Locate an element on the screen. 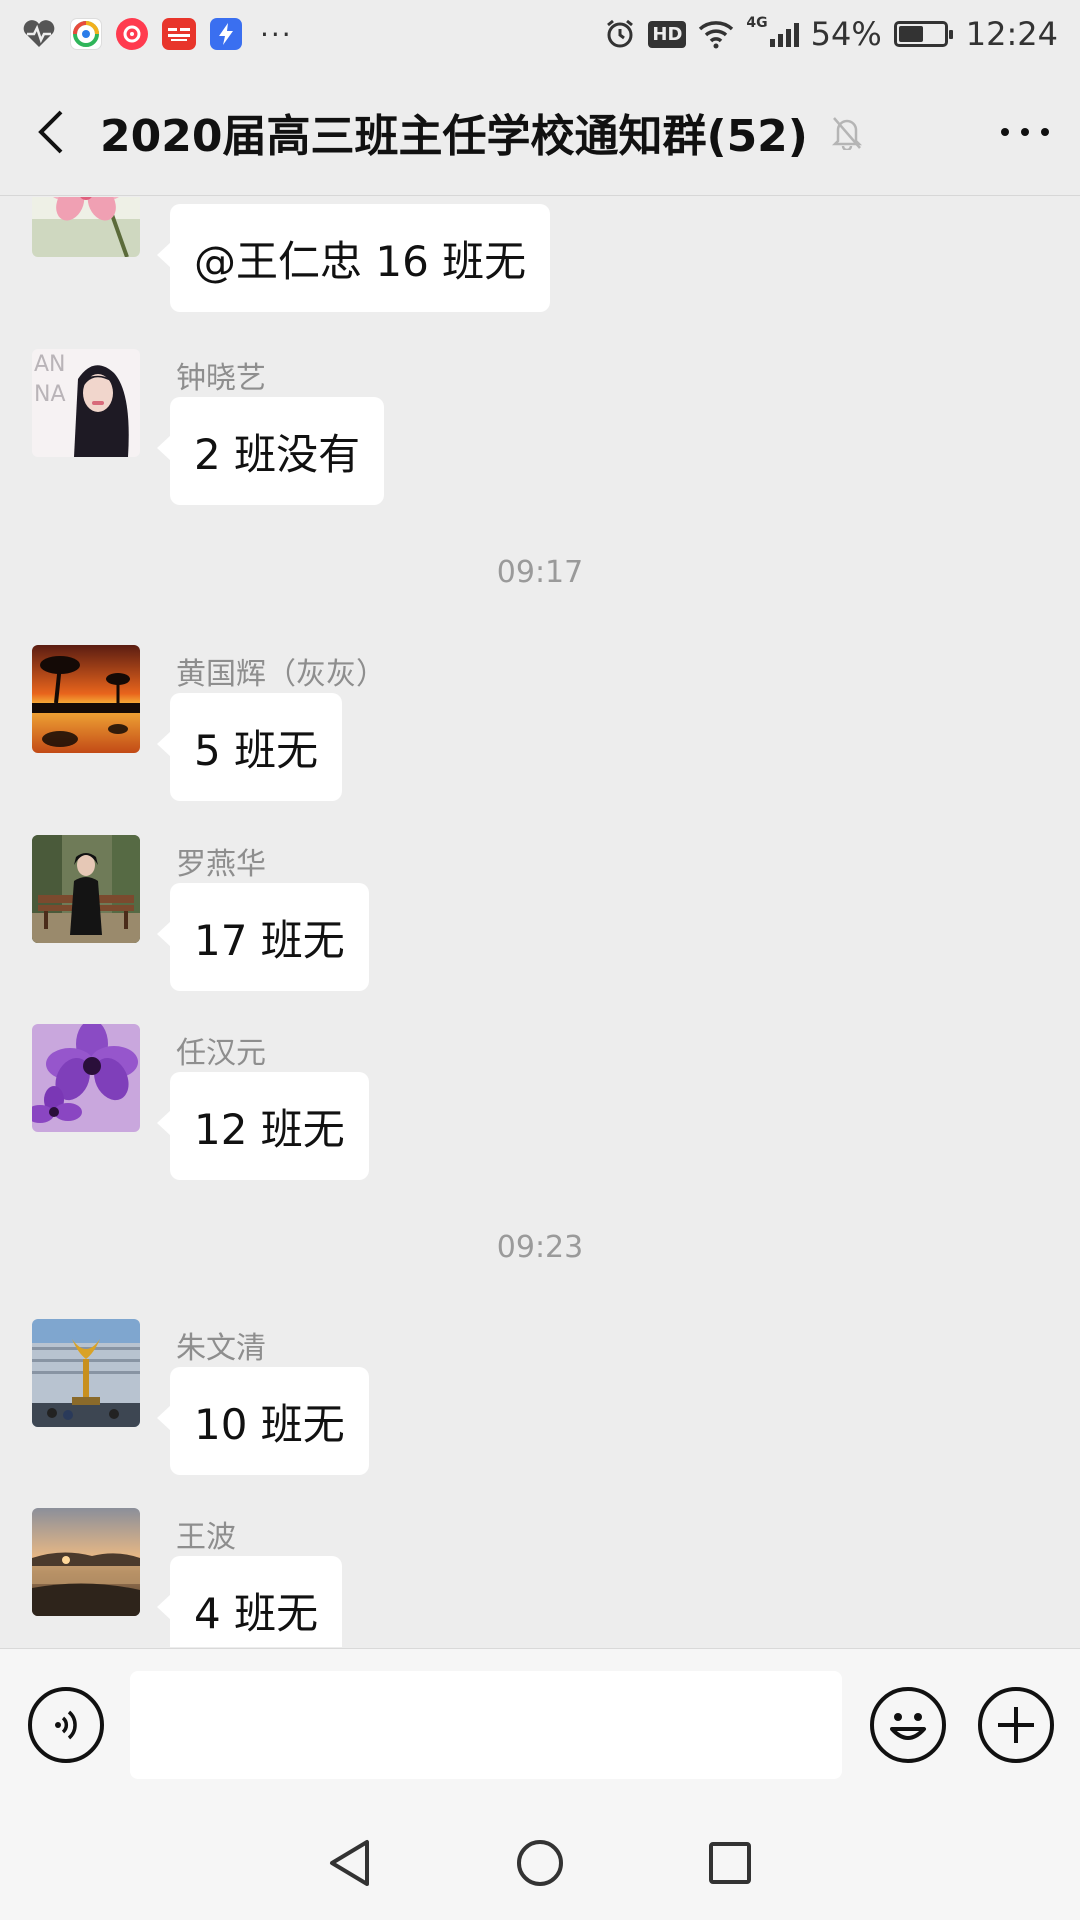  nav-home-button is located at coordinates (540, 1863).